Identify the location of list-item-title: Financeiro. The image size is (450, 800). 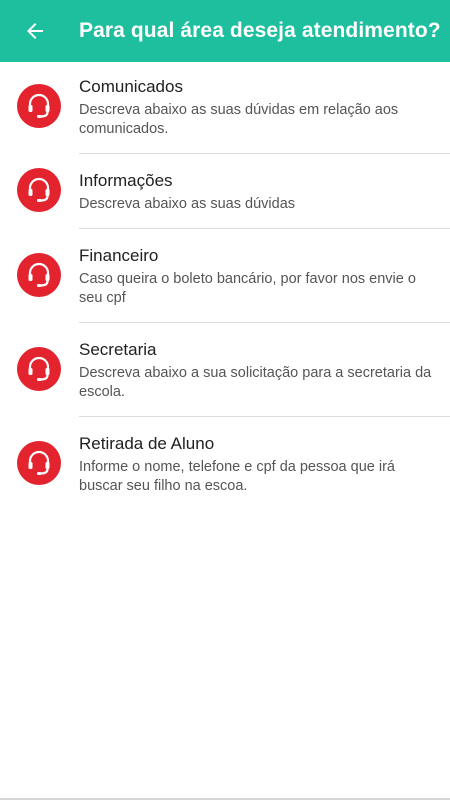
(119, 255).